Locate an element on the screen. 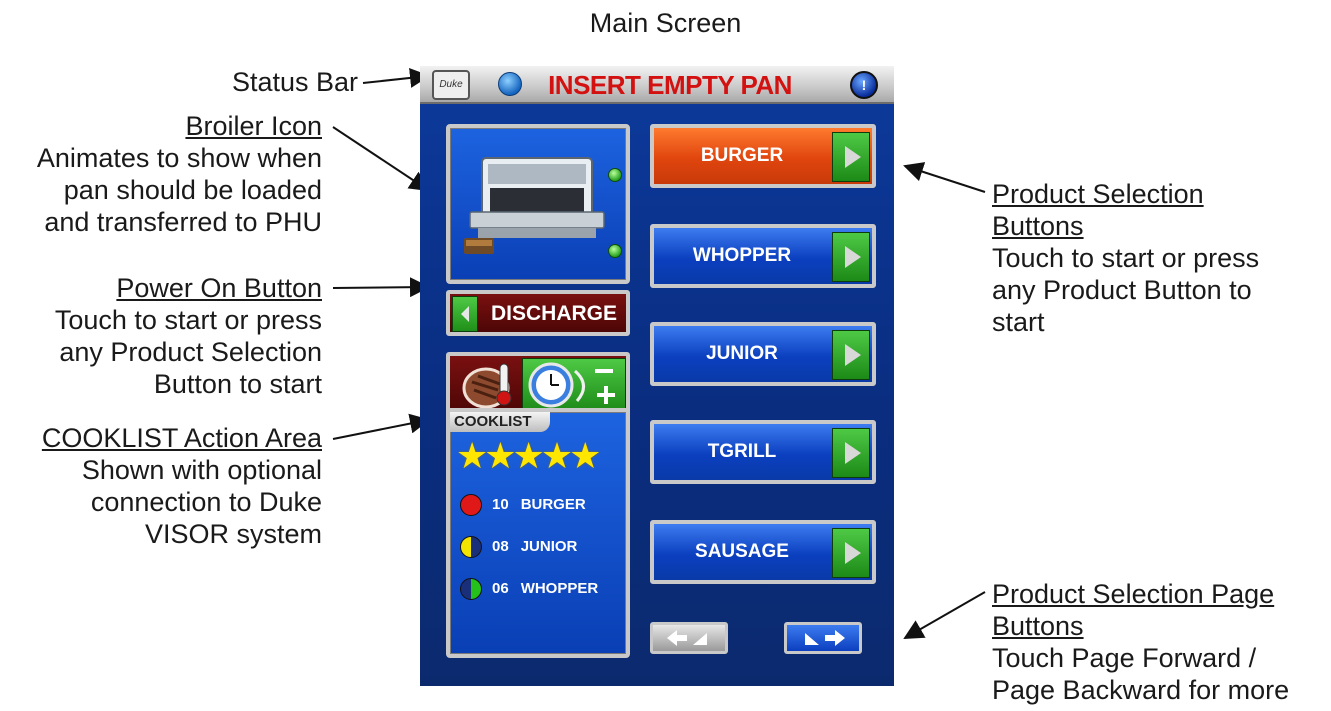 Image resolution: width=1331 pixels, height=711 pixels. product-button-label: TGRILL is located at coordinates (742, 451).